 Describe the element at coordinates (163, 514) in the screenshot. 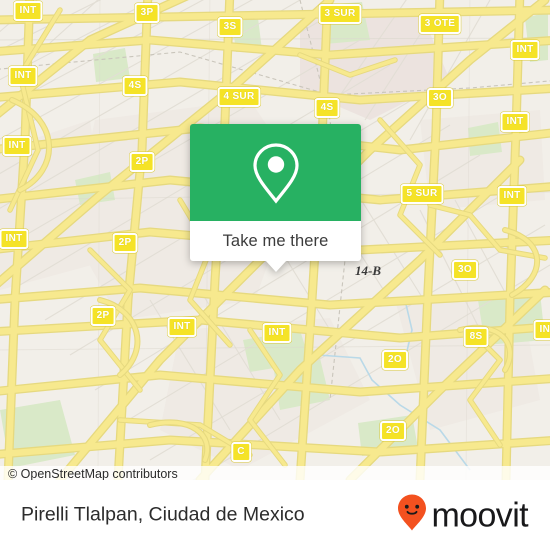

I see `place-title: Pirelli Tlalpan, Ciudad de Mexico` at that location.